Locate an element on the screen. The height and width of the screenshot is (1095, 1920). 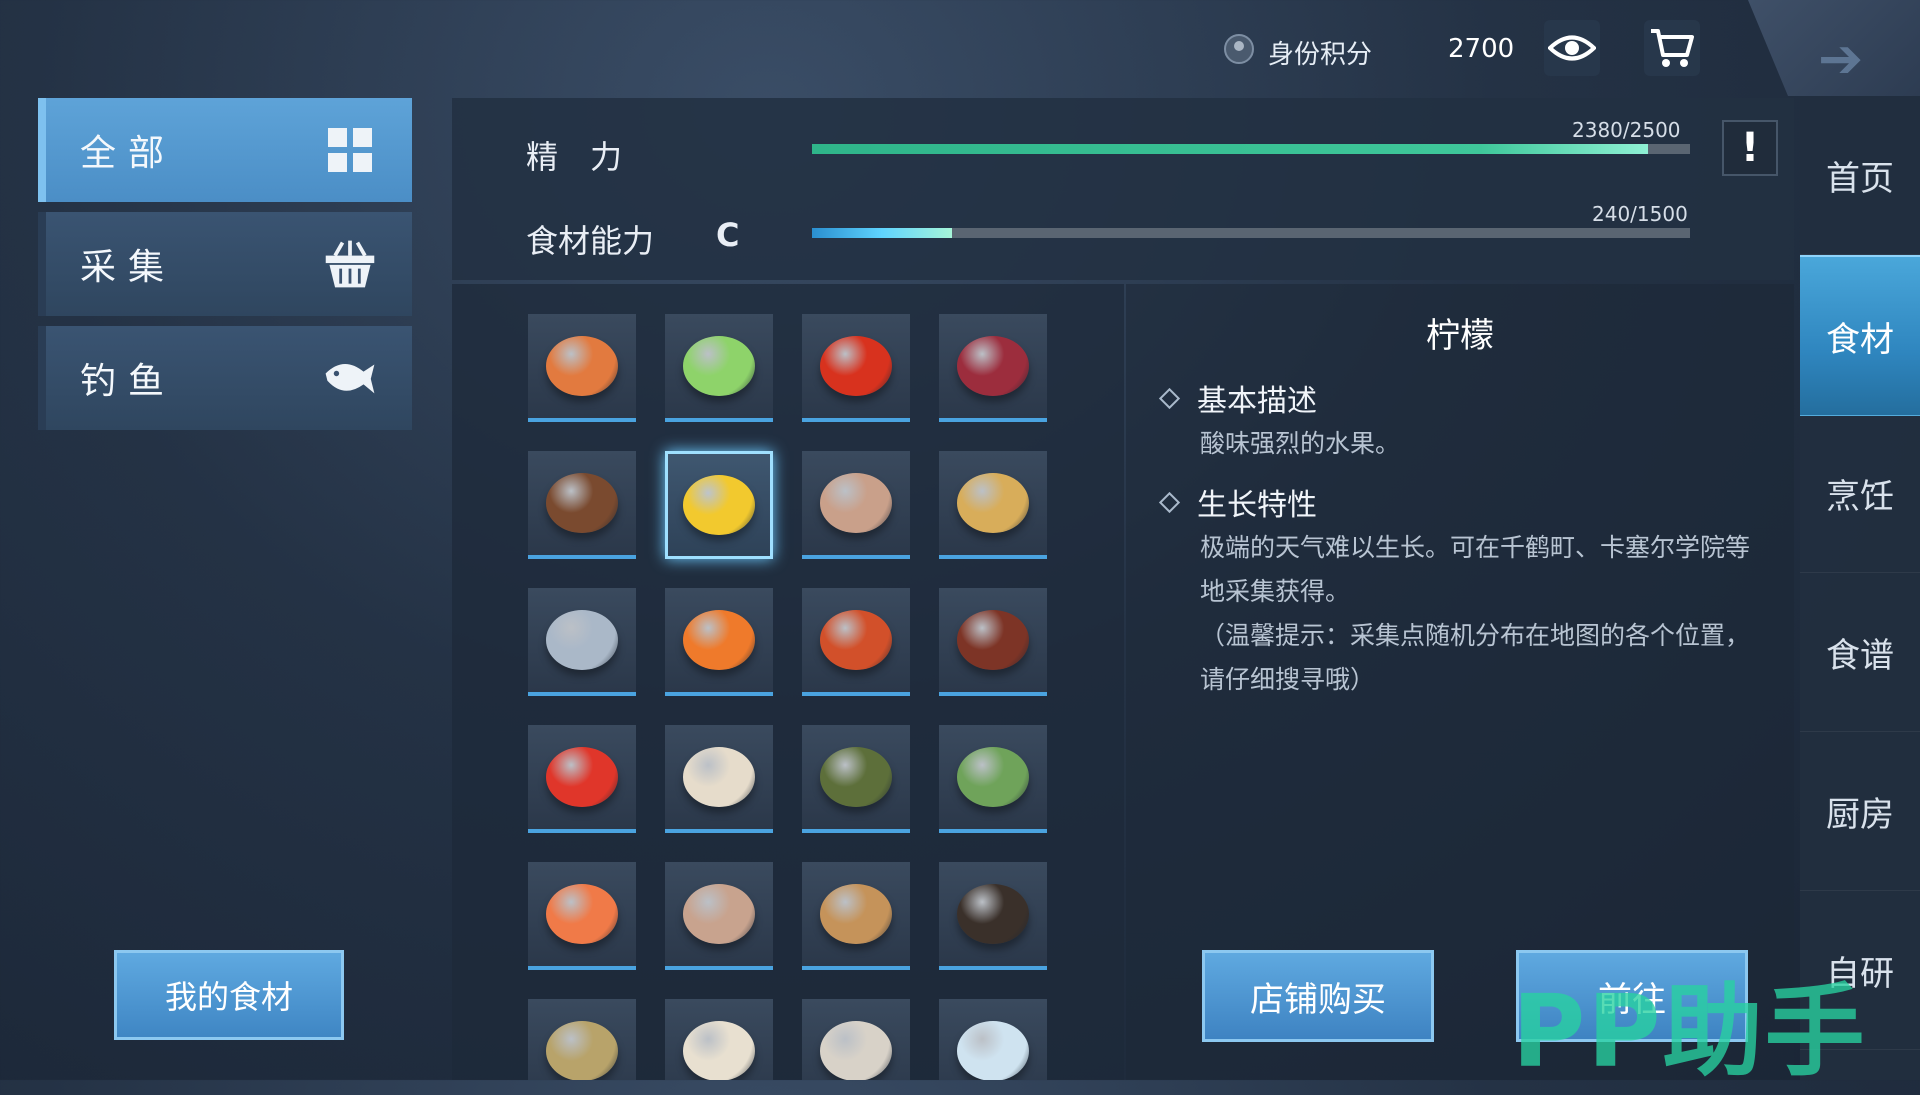
ingredient-grade: C is located at coordinates (728, 235).